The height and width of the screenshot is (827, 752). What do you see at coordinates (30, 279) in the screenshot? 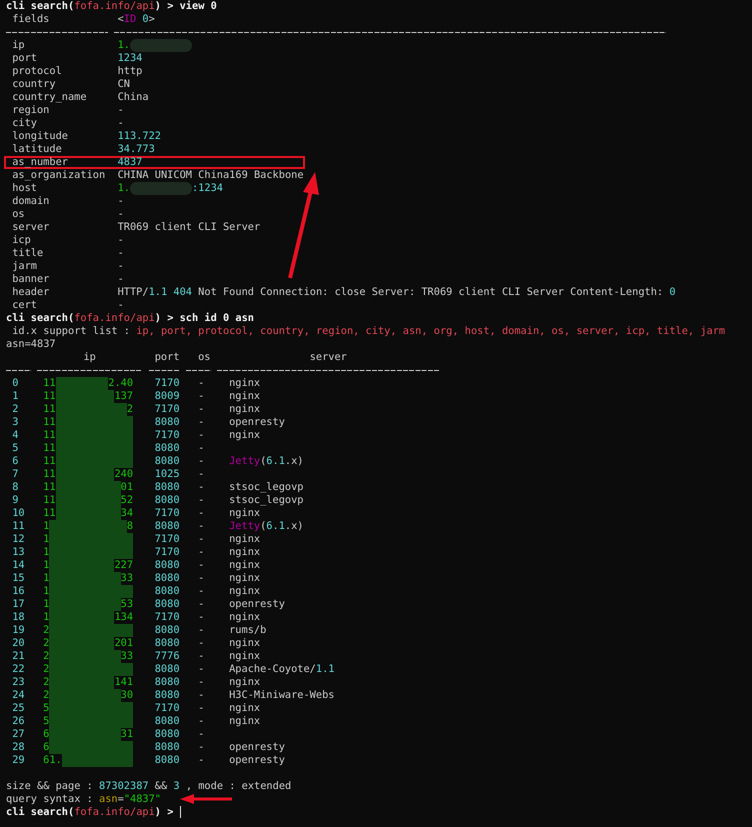
I see `field-name: banner` at bounding box center [30, 279].